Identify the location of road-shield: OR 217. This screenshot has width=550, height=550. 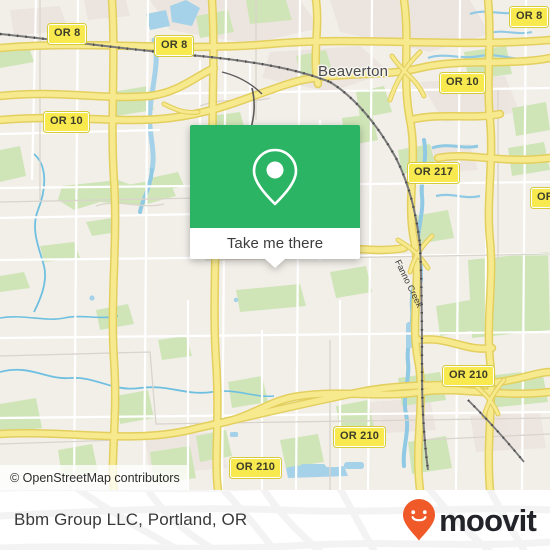
(433, 173).